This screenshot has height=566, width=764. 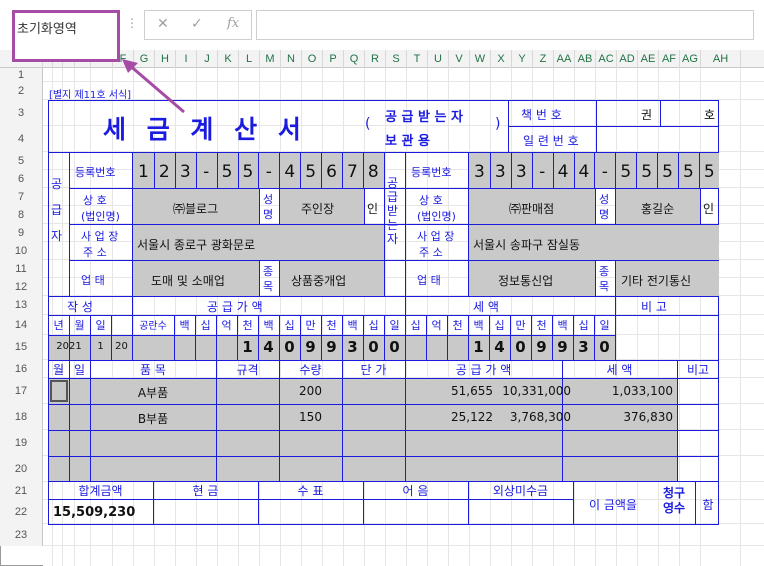 What do you see at coordinates (21, 305) in the screenshot?
I see `row-header-13: 13` at bounding box center [21, 305].